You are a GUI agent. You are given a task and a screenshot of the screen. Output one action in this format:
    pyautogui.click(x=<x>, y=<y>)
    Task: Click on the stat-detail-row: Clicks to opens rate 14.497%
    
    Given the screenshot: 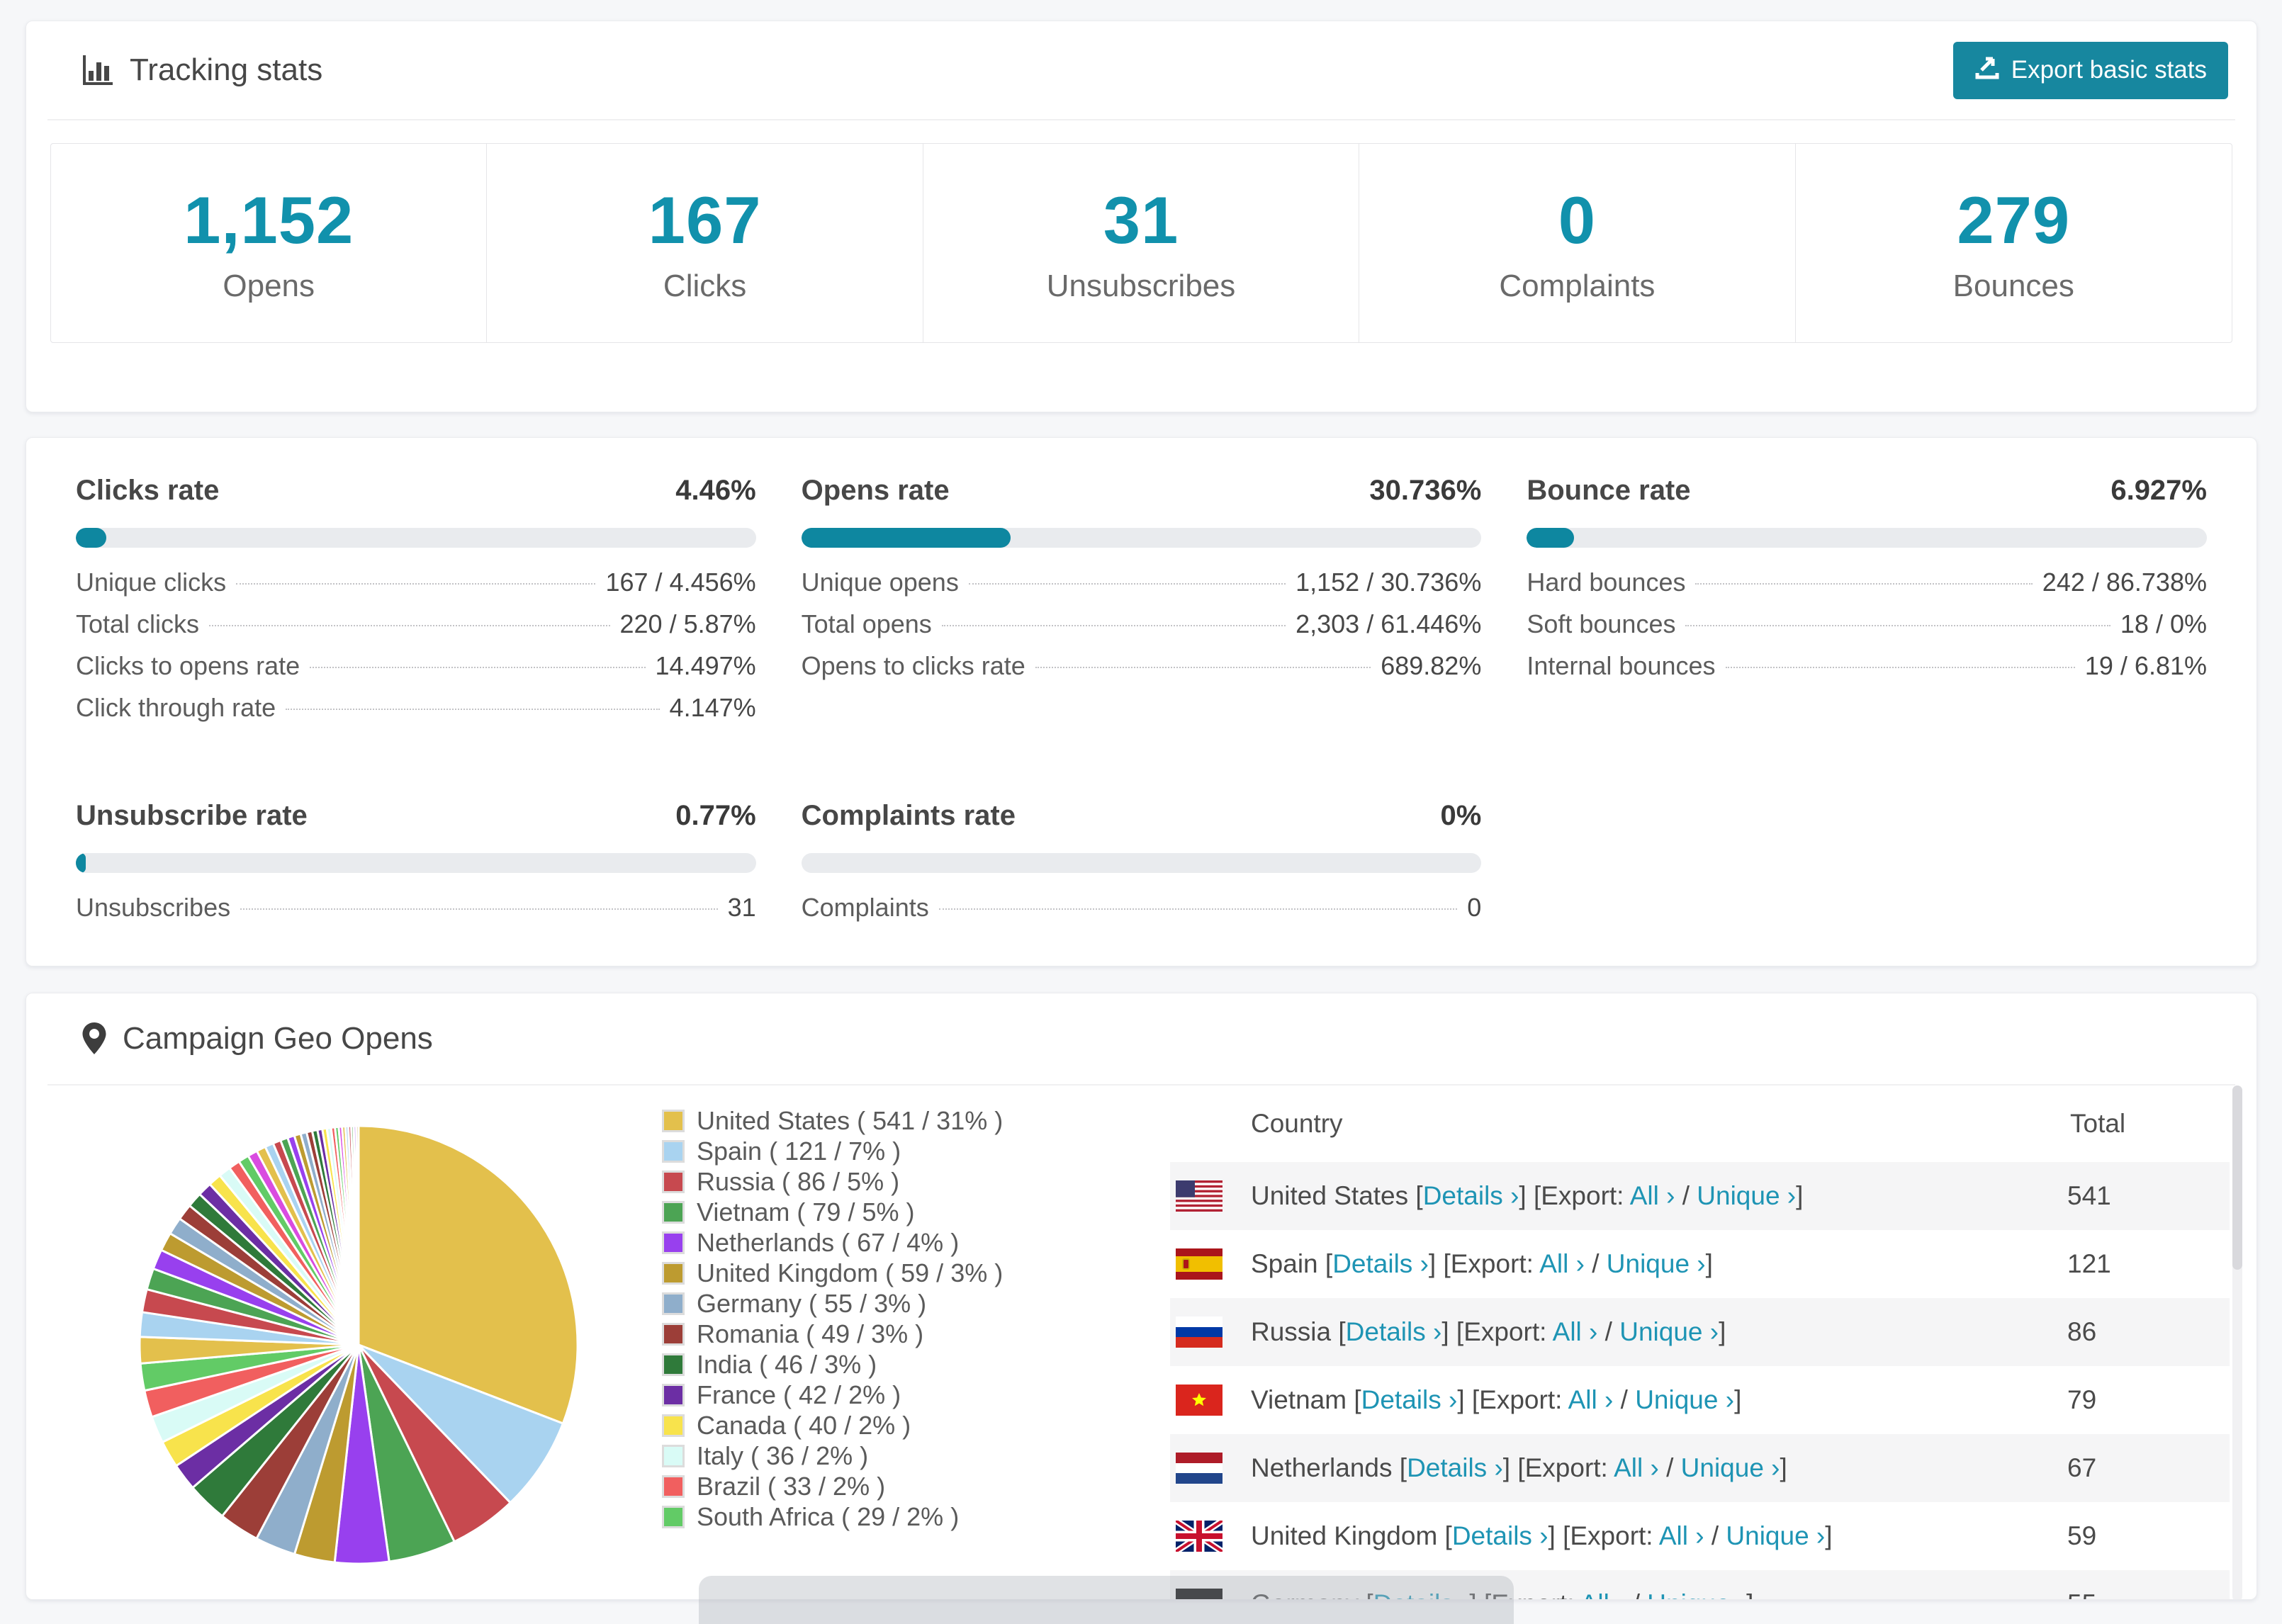 What is the action you would take?
    pyautogui.click(x=416, y=666)
    